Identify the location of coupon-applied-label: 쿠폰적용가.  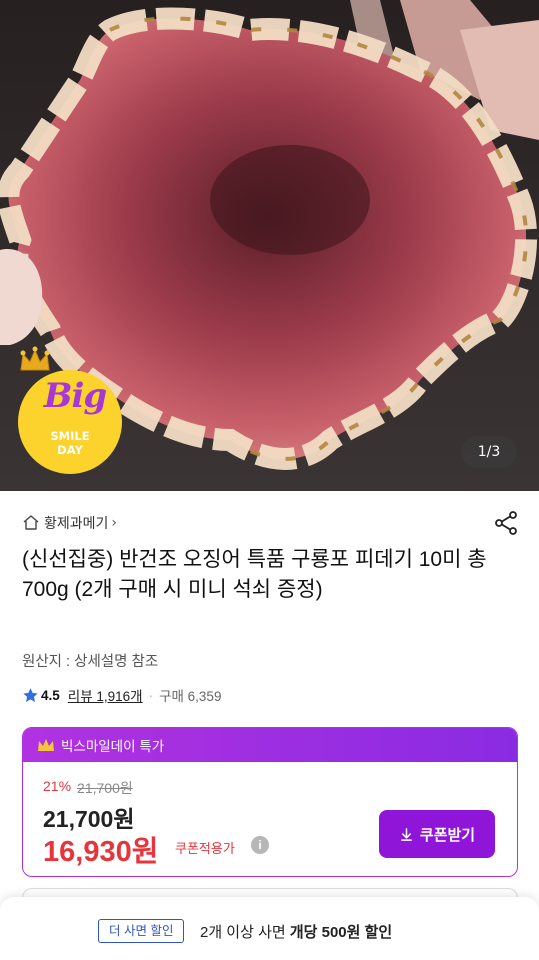
(205, 848).